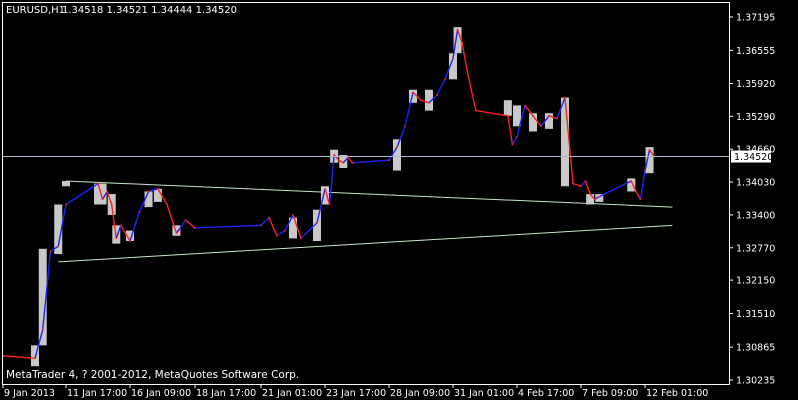 This screenshot has height=400, width=798. What do you see at coordinates (755, 84) in the screenshot?
I see `price-tick-label: 1.35920` at bounding box center [755, 84].